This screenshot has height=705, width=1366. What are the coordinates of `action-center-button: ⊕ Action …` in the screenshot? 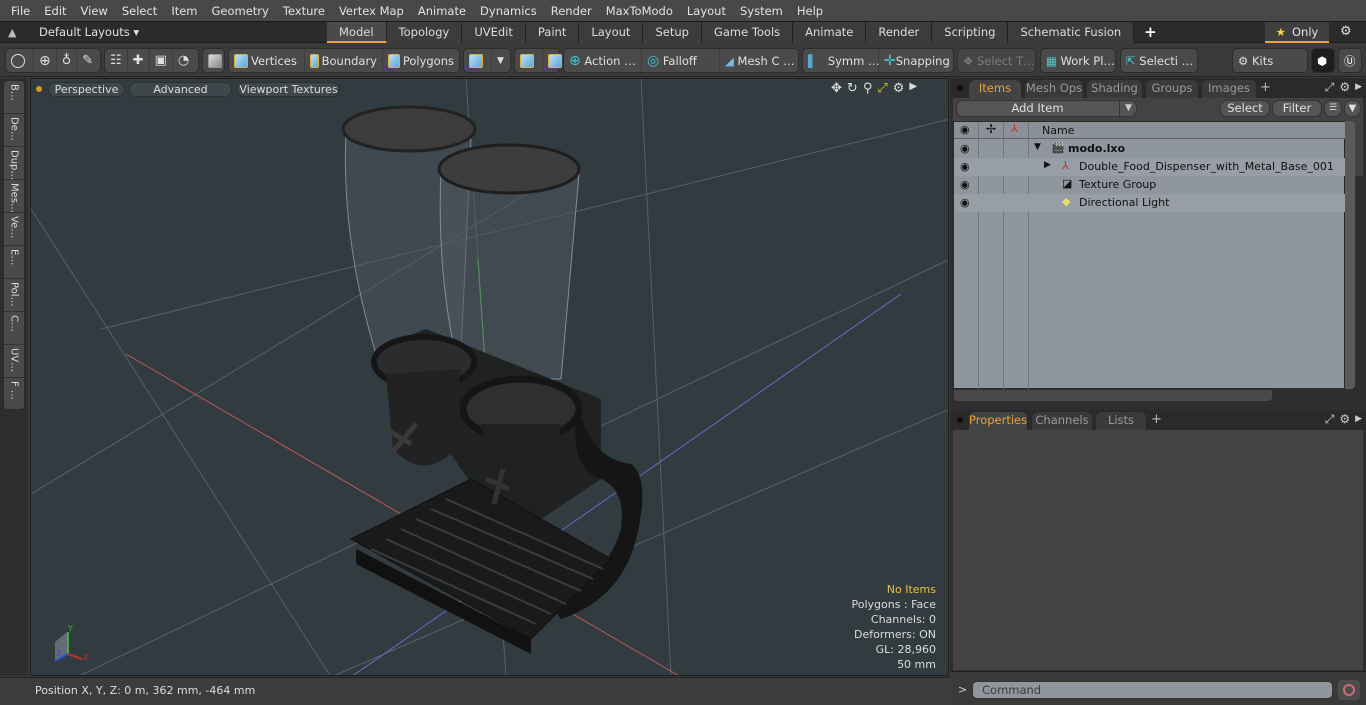 It's located at (603, 60).